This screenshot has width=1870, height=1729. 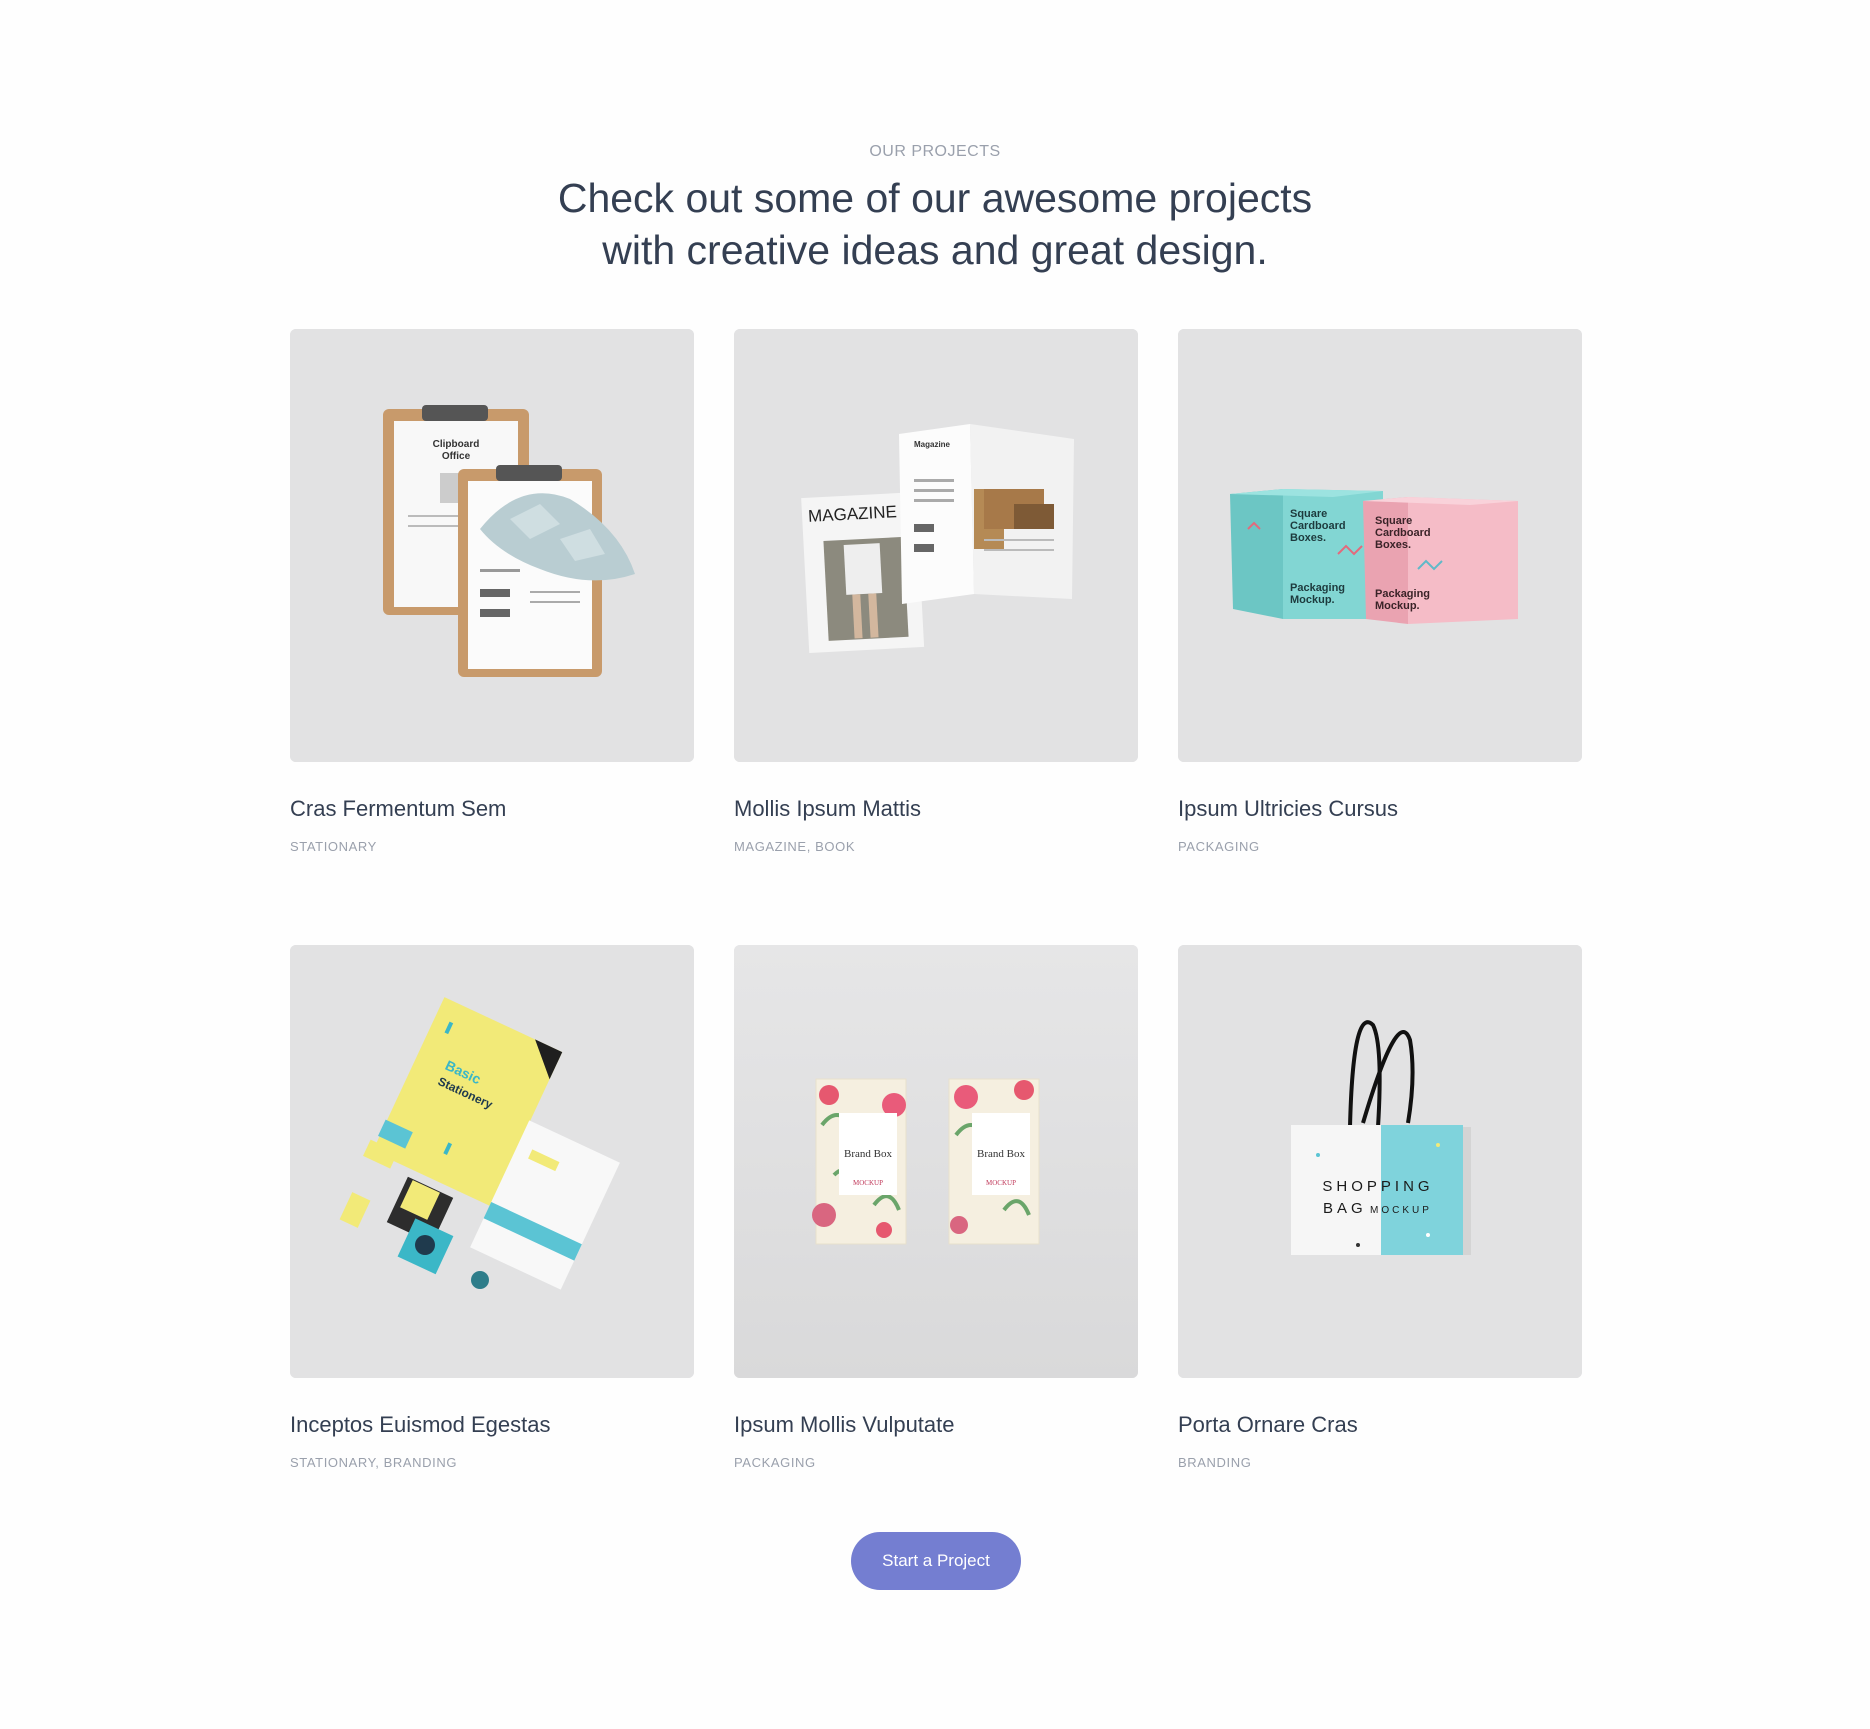 What do you see at coordinates (1393, 521) in the screenshot?
I see `box-pink-text-1: Square` at bounding box center [1393, 521].